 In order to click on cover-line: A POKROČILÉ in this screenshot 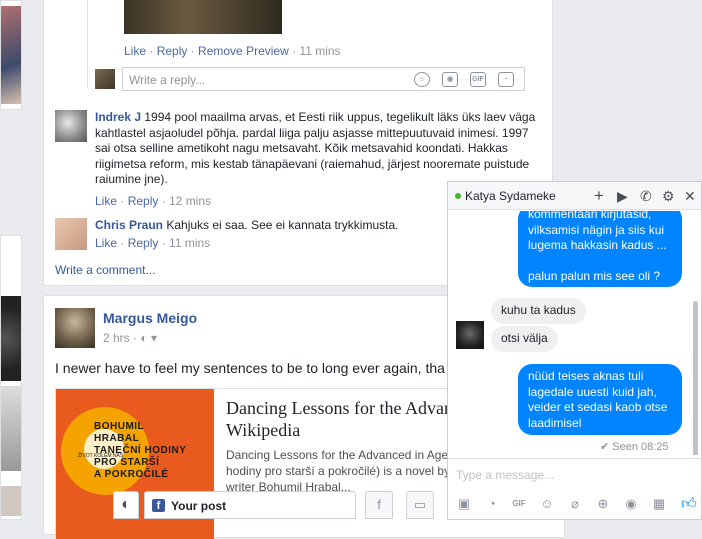, I will do `click(131, 474)`.